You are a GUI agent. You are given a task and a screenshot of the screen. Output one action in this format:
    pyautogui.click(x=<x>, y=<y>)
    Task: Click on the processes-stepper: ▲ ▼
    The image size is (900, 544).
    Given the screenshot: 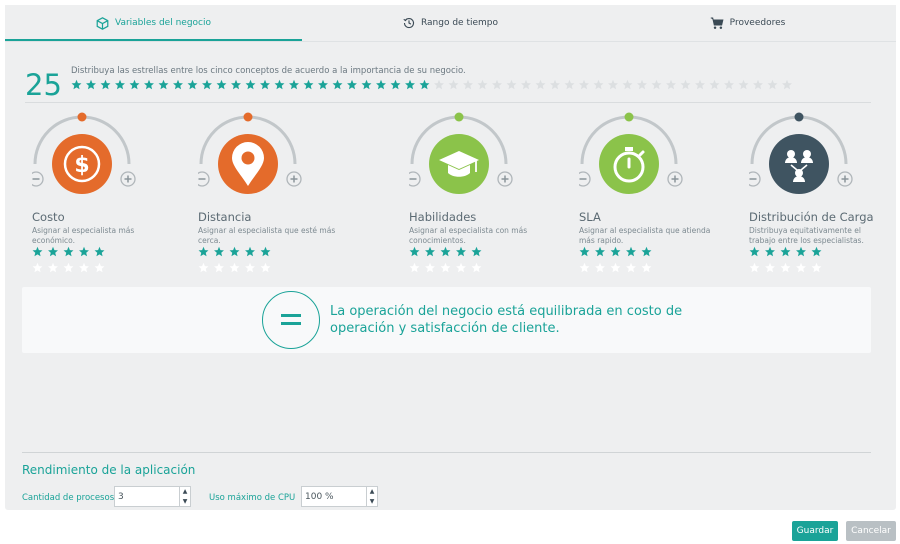 What is the action you would take?
    pyautogui.click(x=152, y=496)
    